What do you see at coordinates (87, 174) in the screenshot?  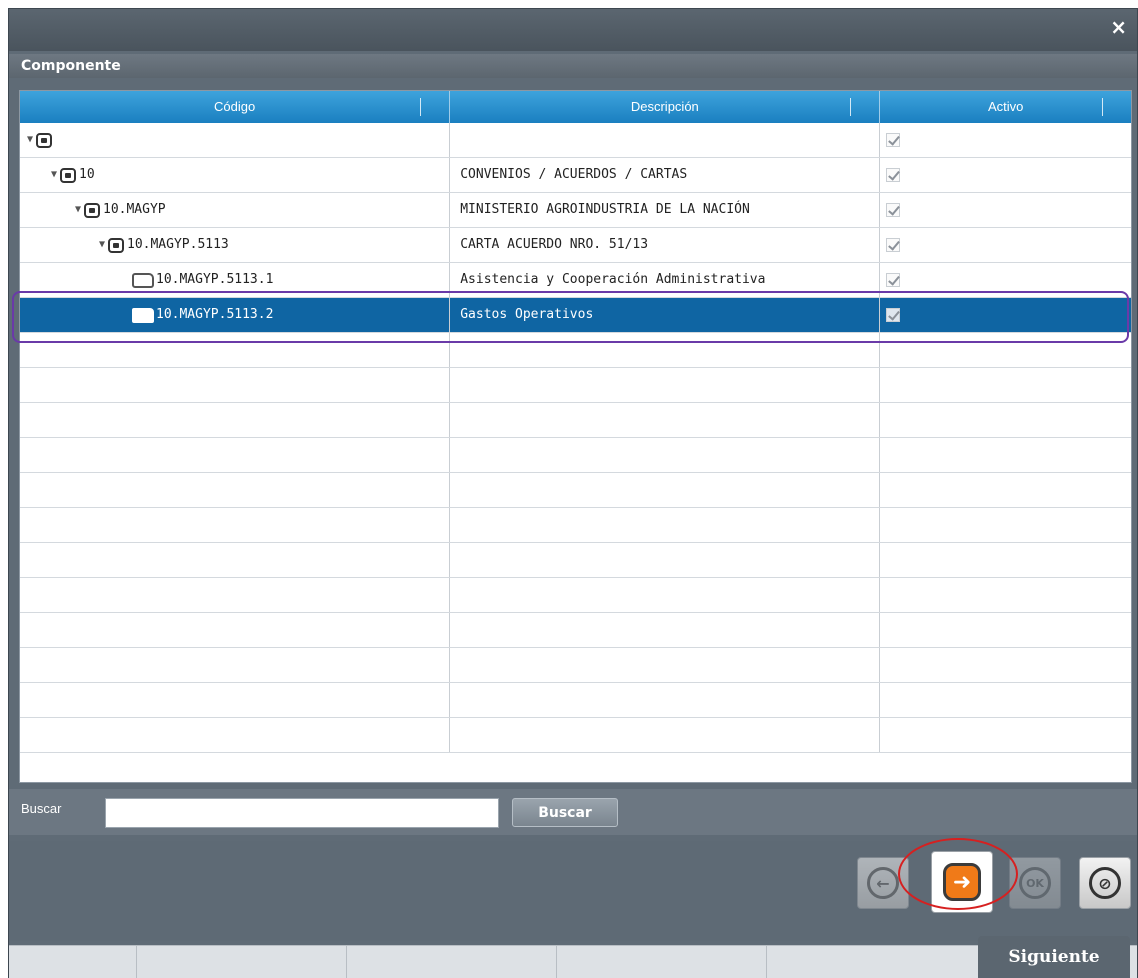 I see `codigo-text: 10` at bounding box center [87, 174].